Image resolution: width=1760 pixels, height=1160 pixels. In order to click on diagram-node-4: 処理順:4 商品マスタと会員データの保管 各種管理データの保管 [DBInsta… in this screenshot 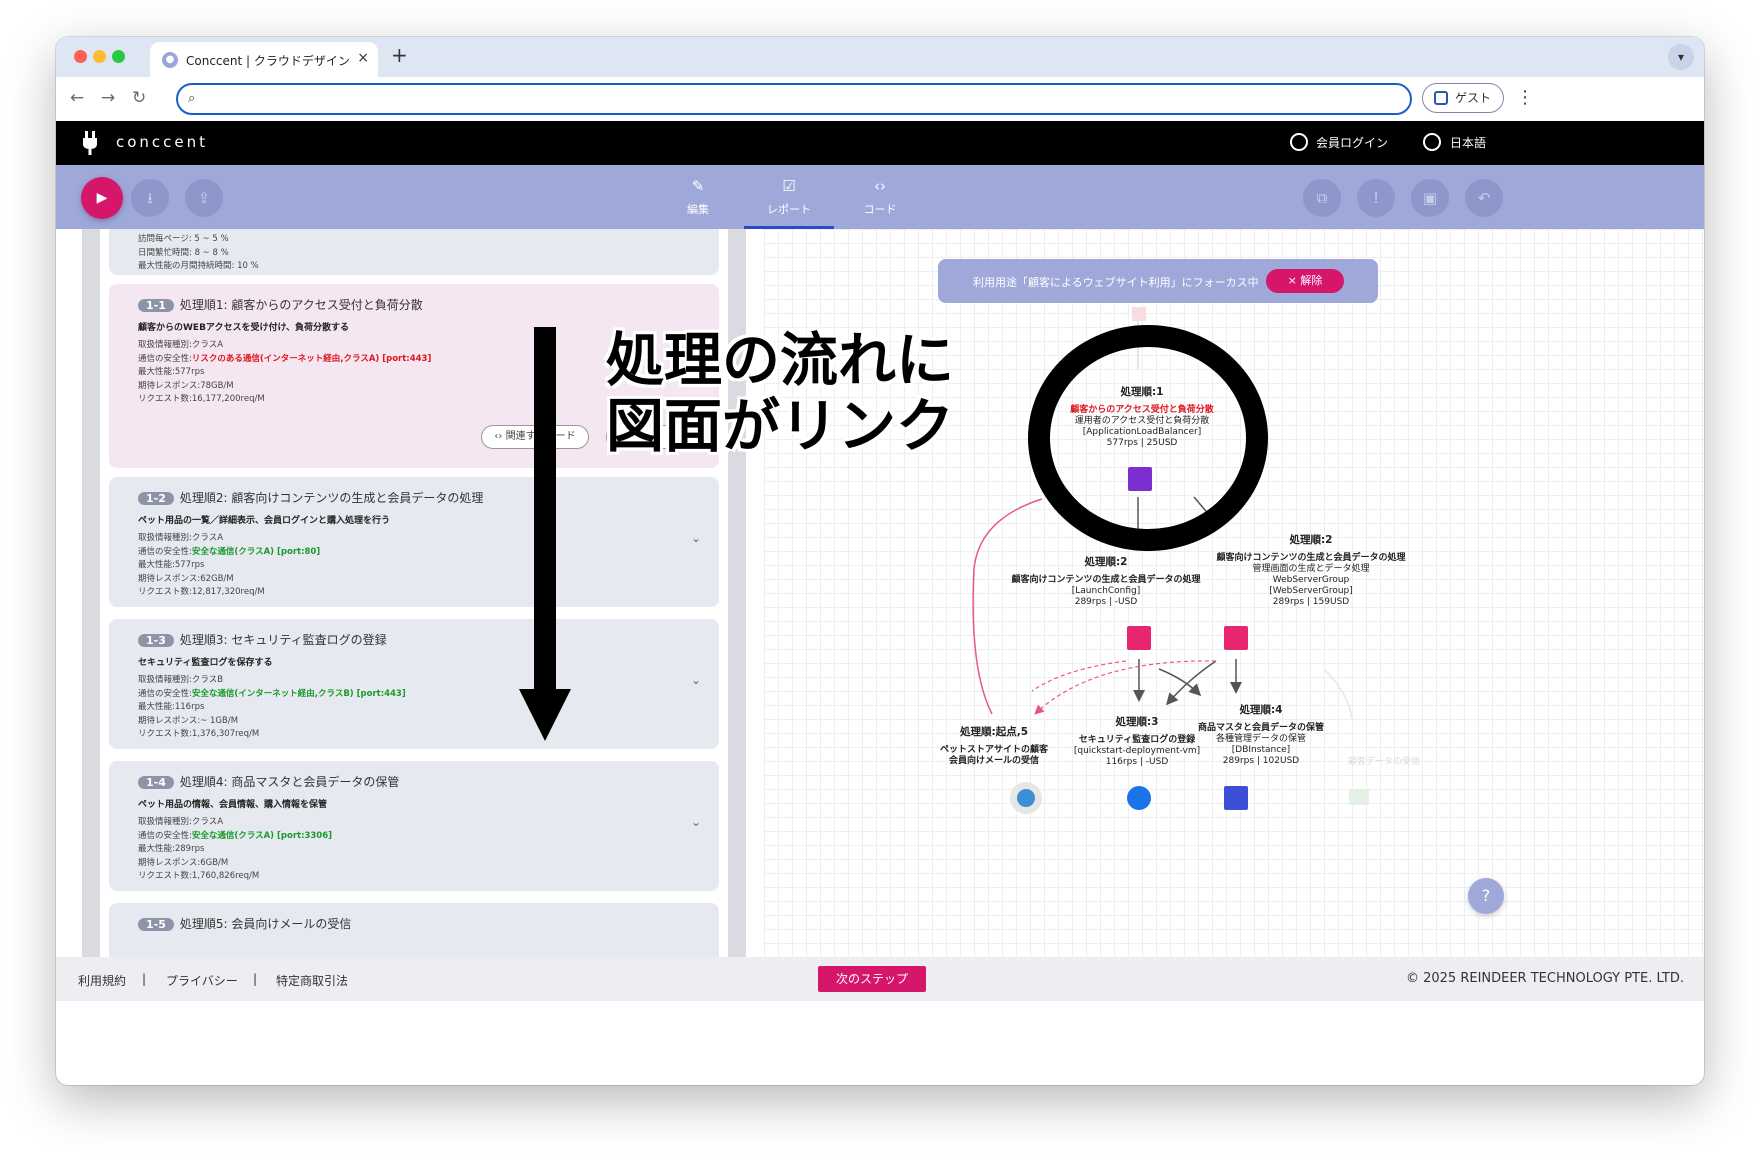, I will do `click(1261, 736)`.